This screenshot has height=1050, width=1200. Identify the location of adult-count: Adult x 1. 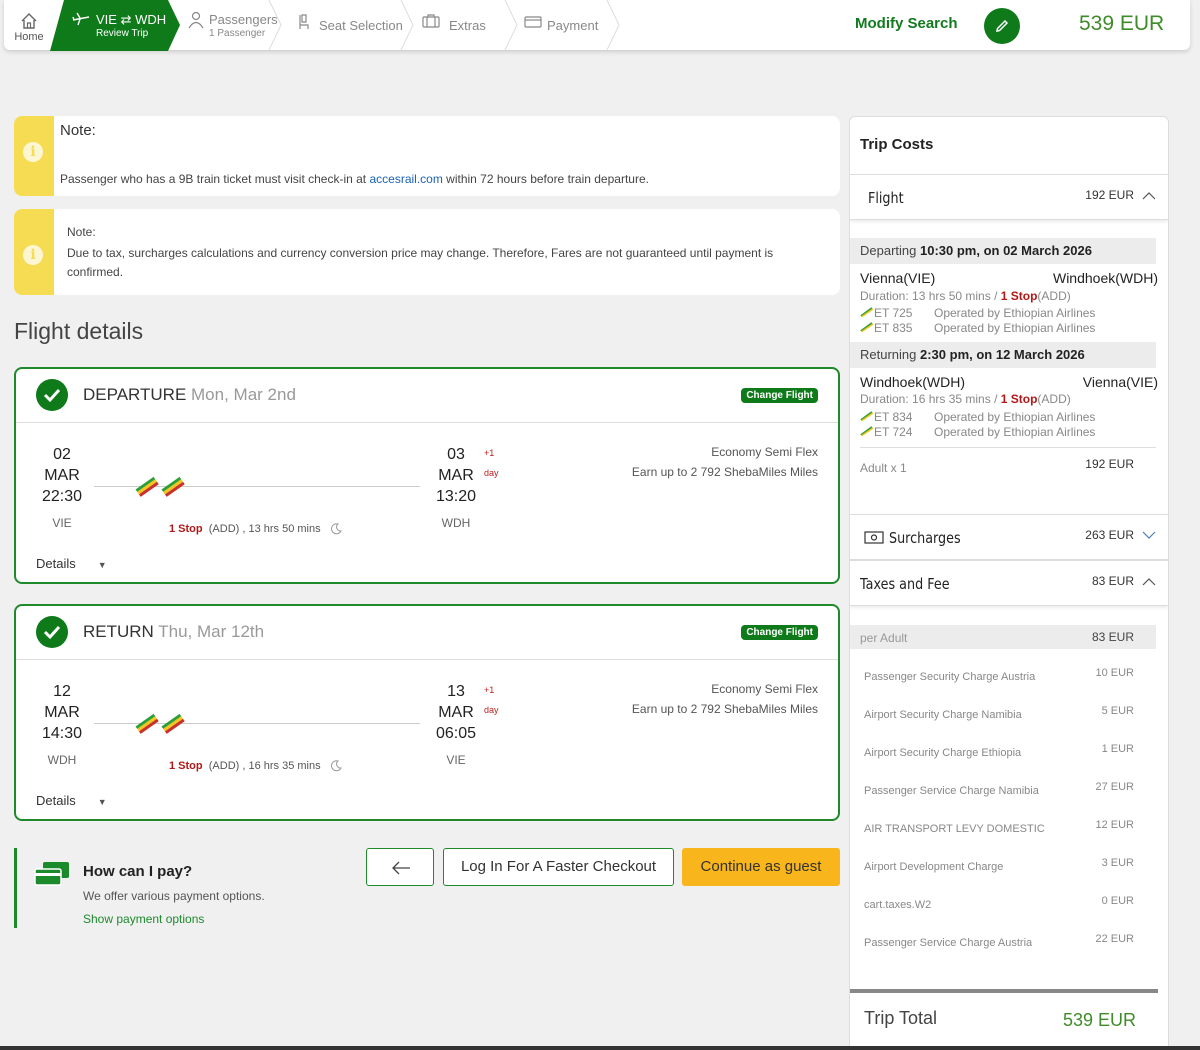
(883, 468).